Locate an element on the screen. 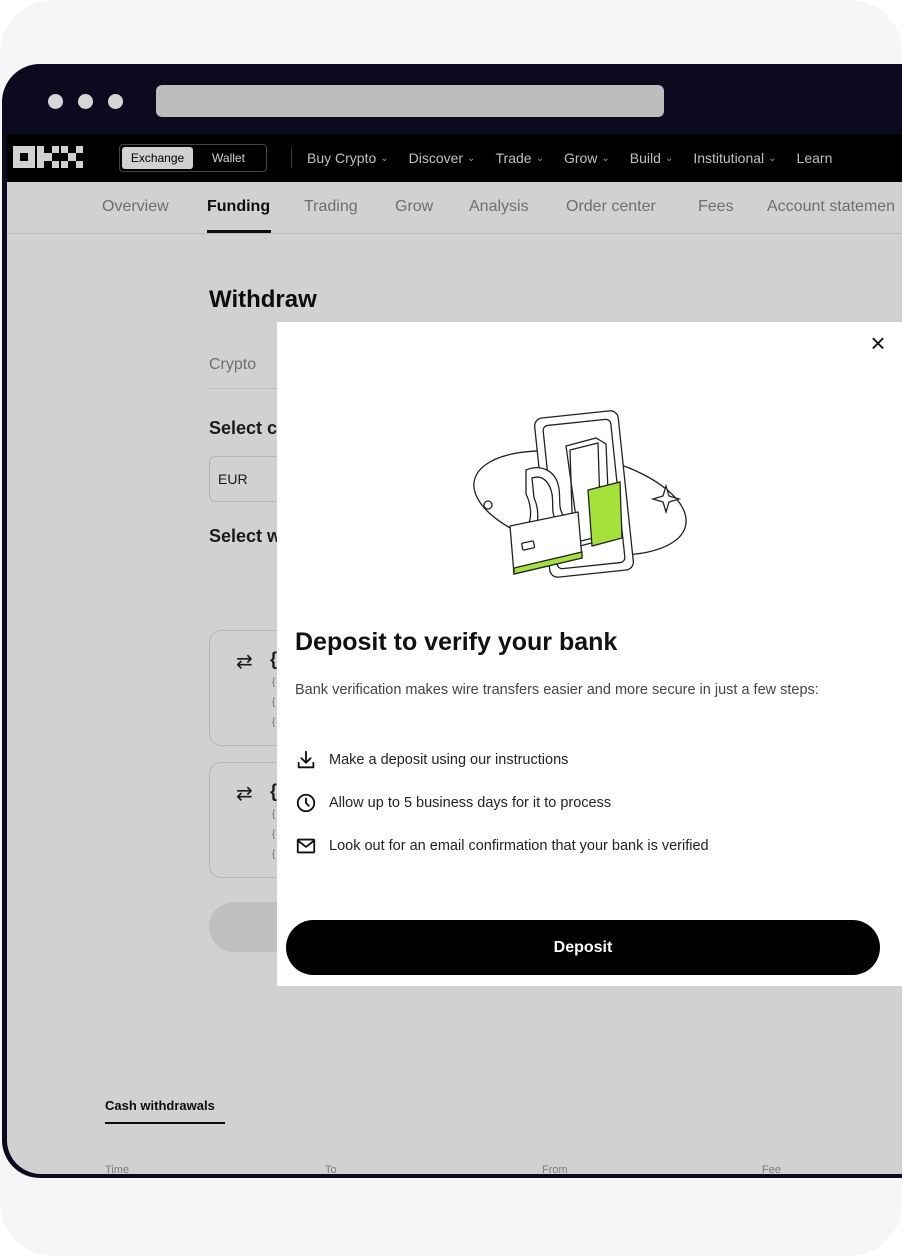 The height and width of the screenshot is (1256, 902). modal-title: Deposit to verify your bank is located at coordinates (456, 642).